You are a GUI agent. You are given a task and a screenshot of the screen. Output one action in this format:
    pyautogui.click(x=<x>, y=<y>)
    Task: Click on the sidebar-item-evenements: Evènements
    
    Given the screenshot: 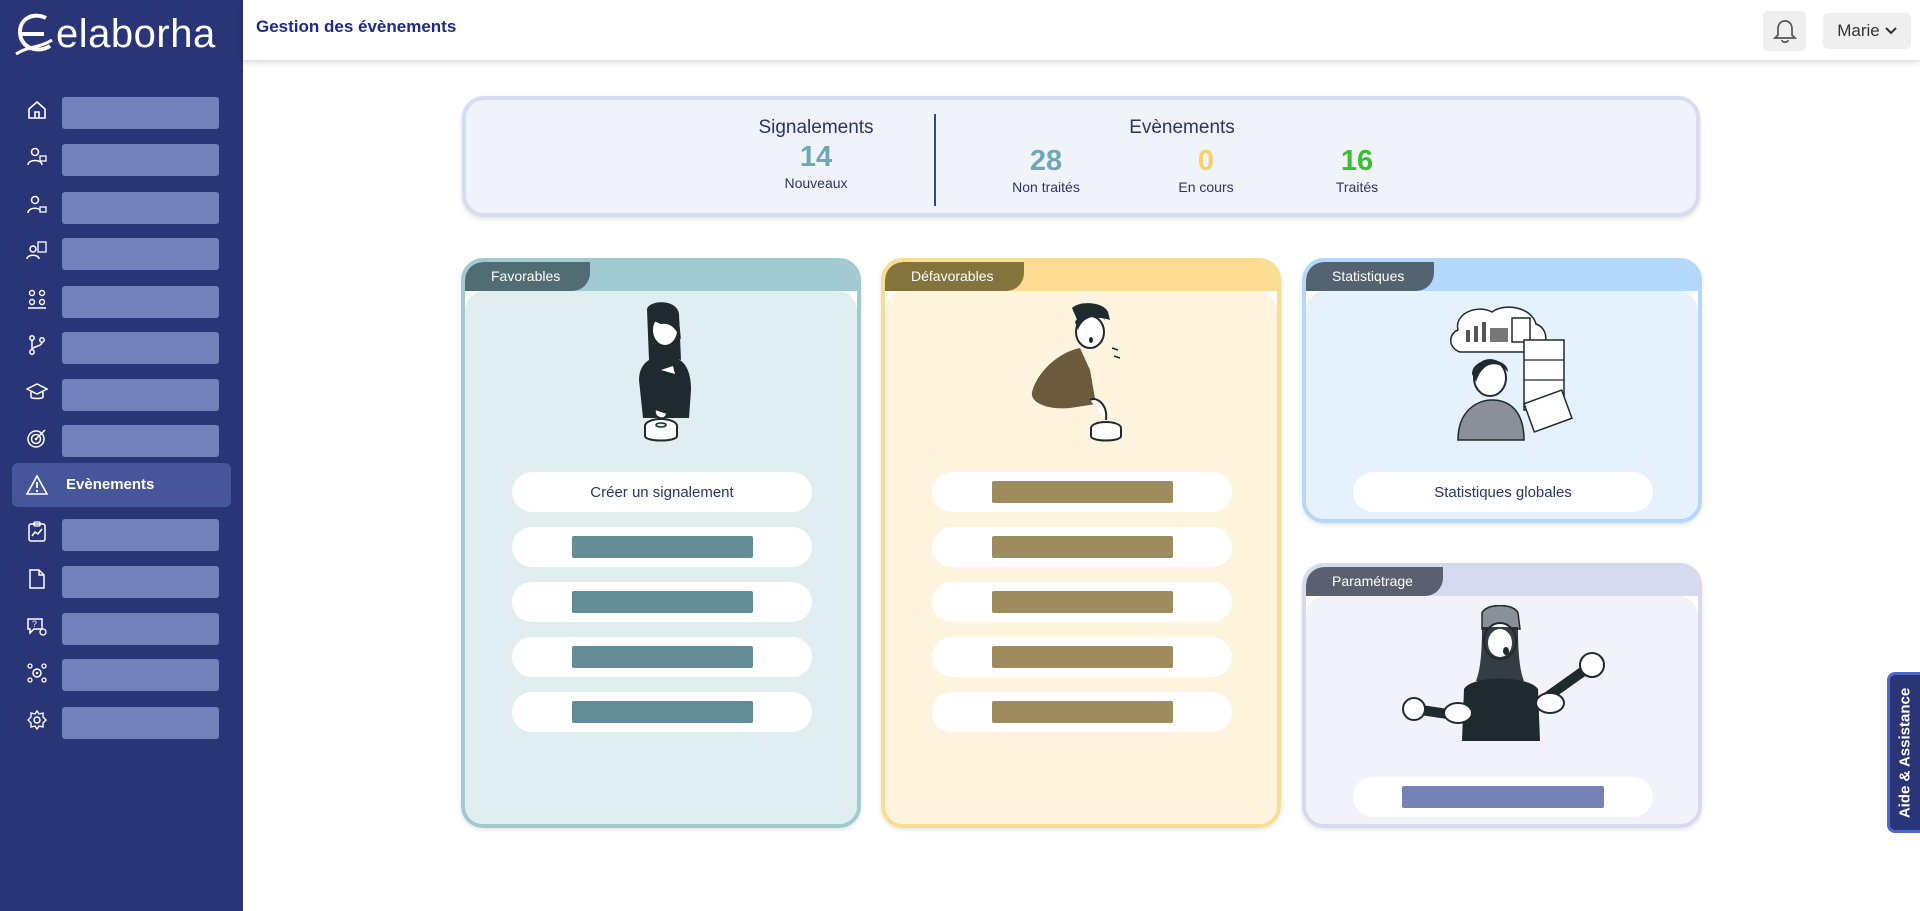 What is the action you would take?
    pyautogui.click(x=121, y=485)
    